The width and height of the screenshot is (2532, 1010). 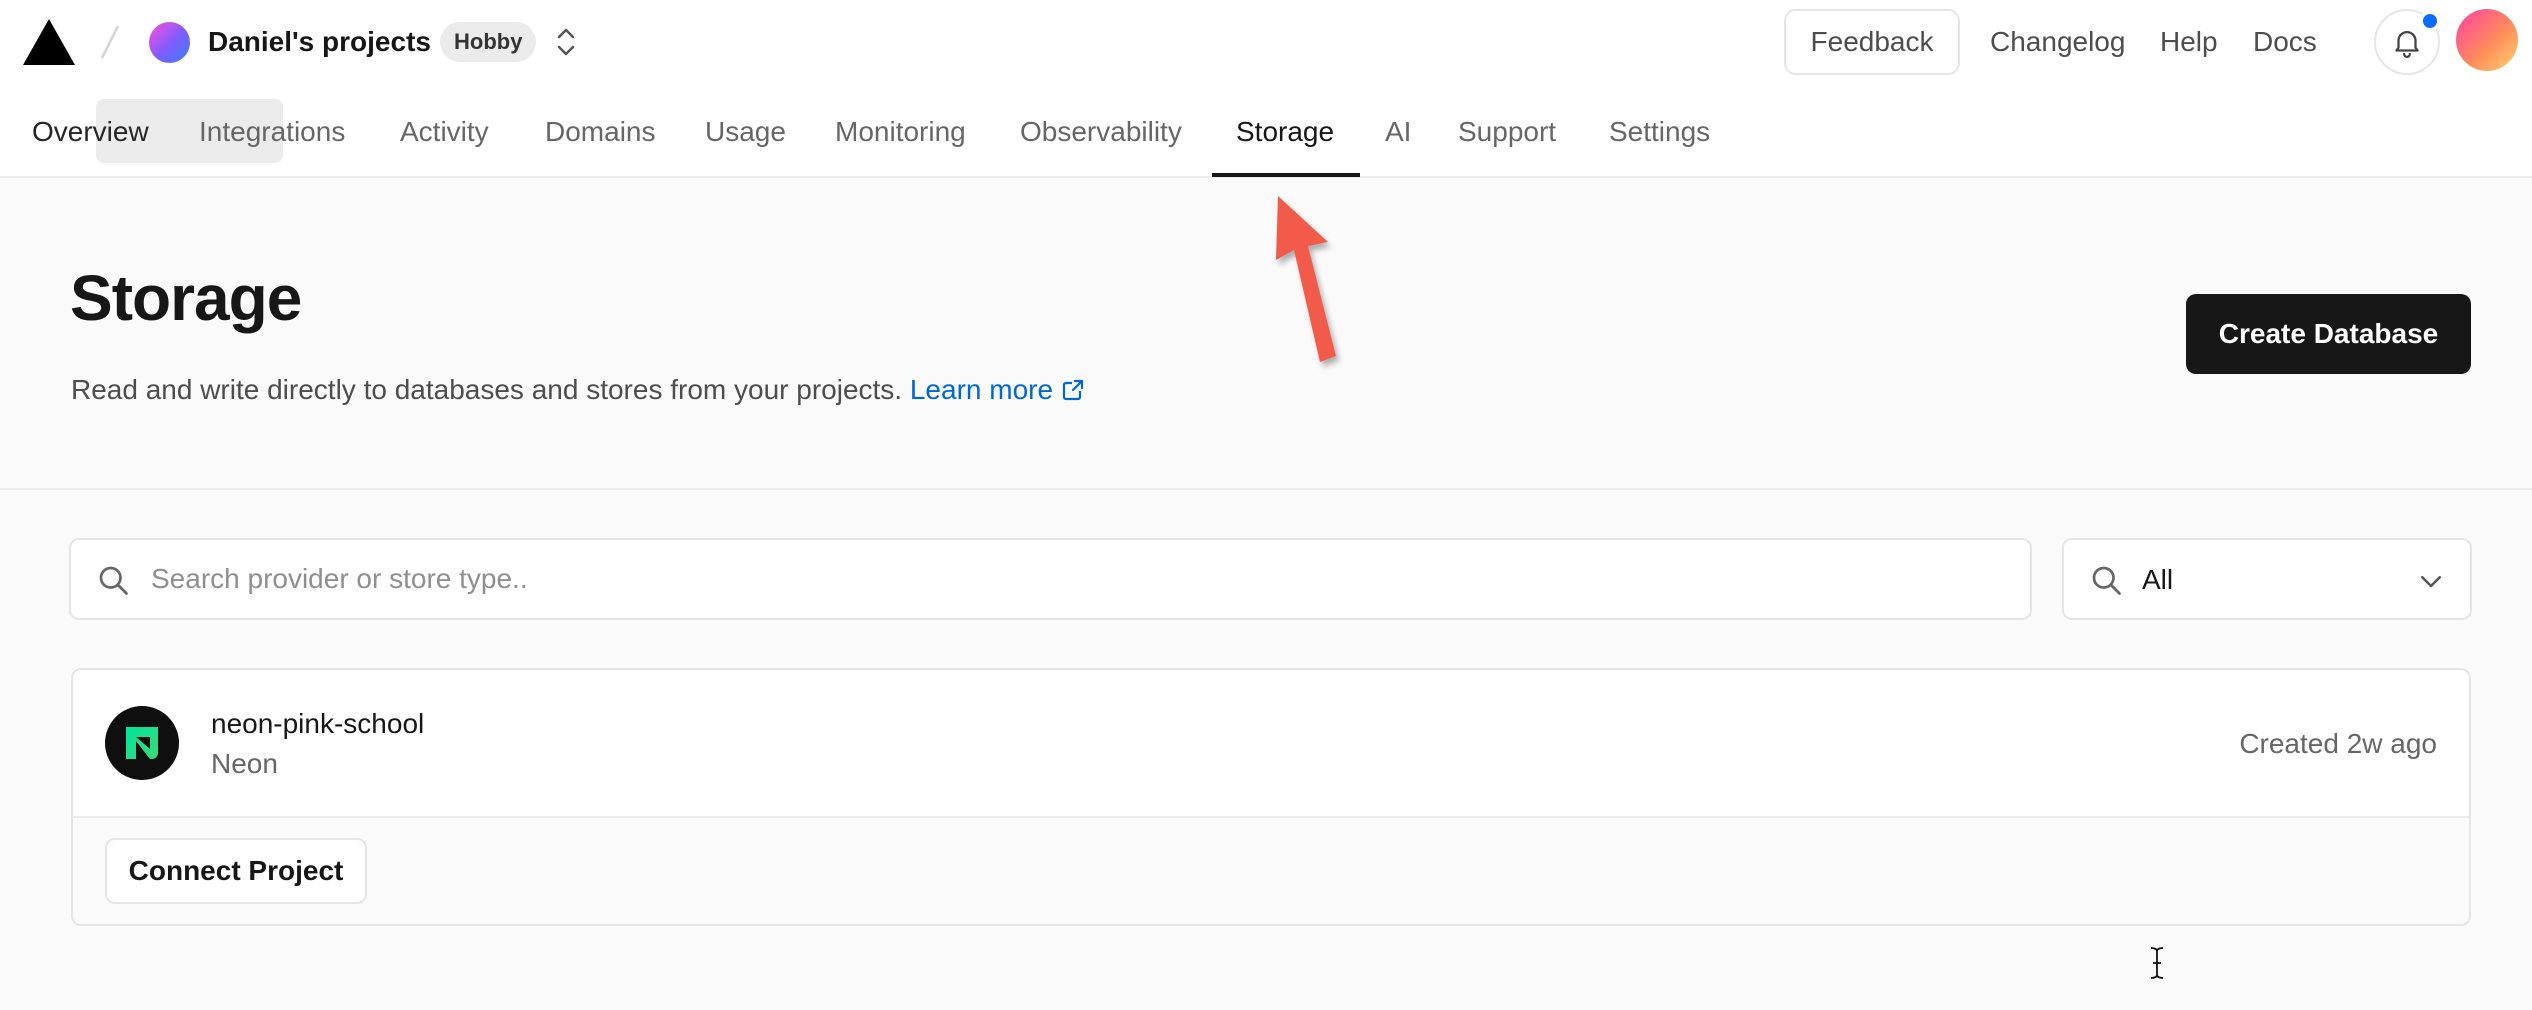 I want to click on annotation-arrow-icon, so click(x=1306, y=279).